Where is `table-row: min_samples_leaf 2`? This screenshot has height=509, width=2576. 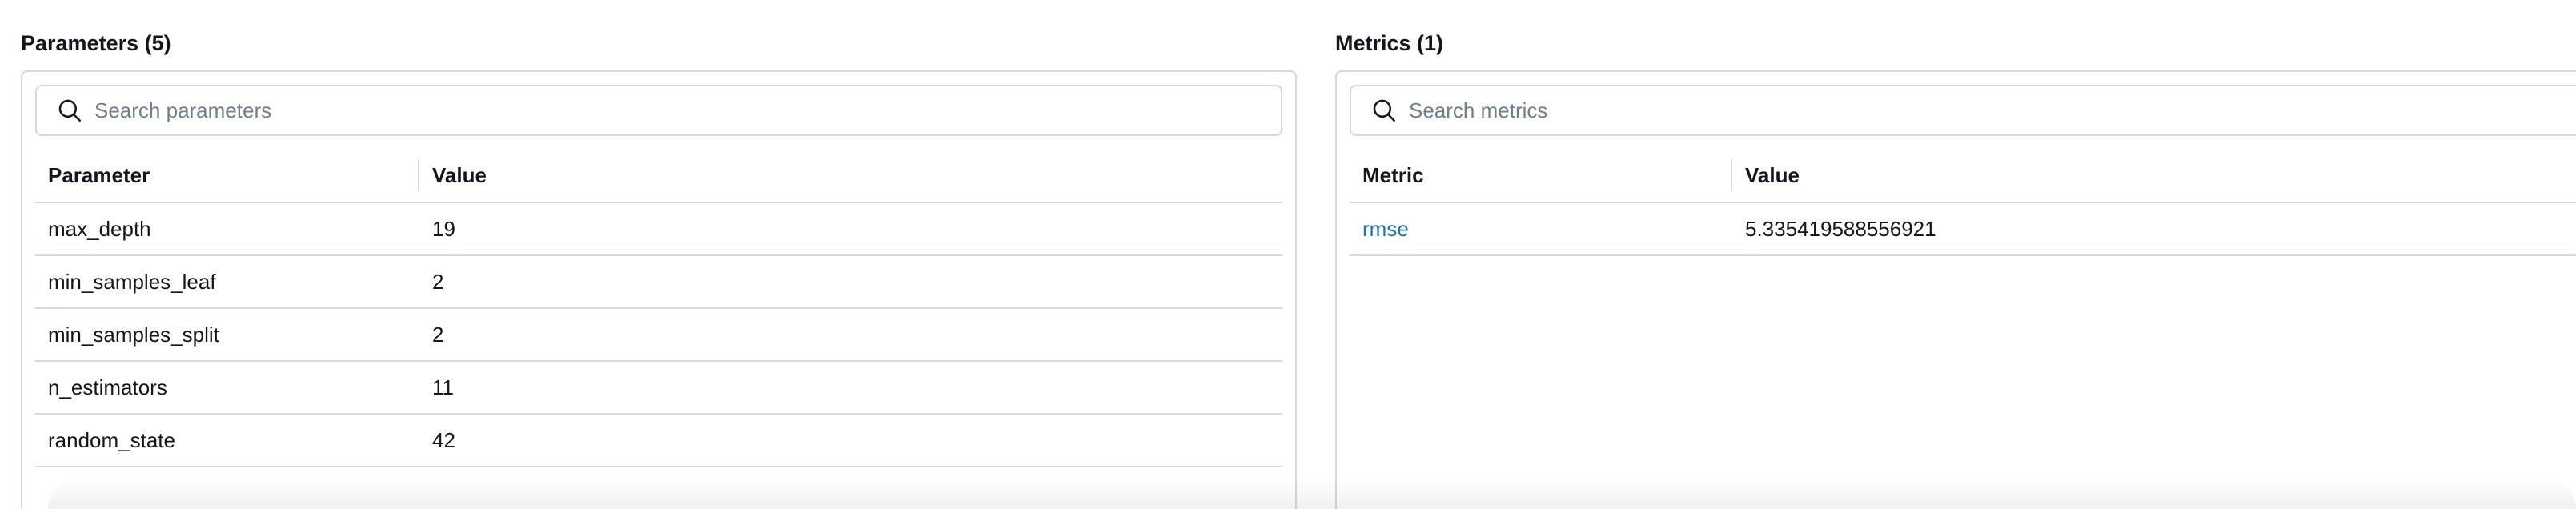
table-row: min_samples_leaf 2 is located at coordinates (659, 282).